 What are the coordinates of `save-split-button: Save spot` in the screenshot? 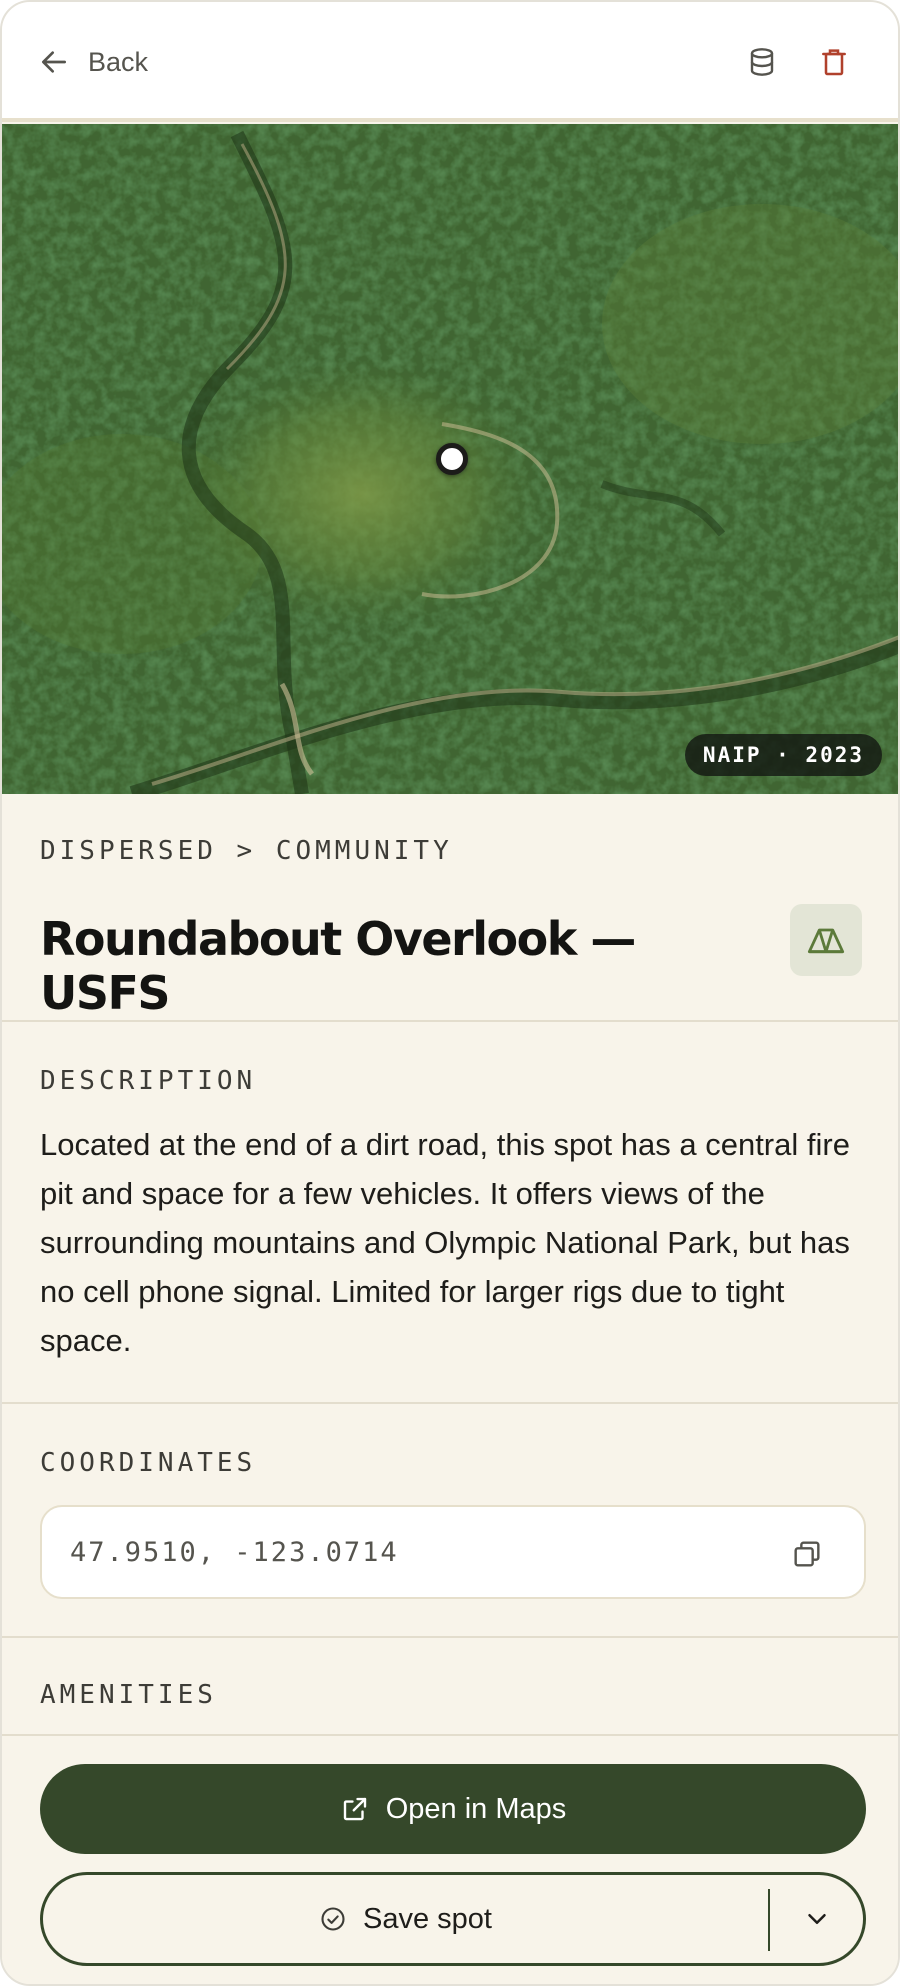 It's located at (453, 1919).